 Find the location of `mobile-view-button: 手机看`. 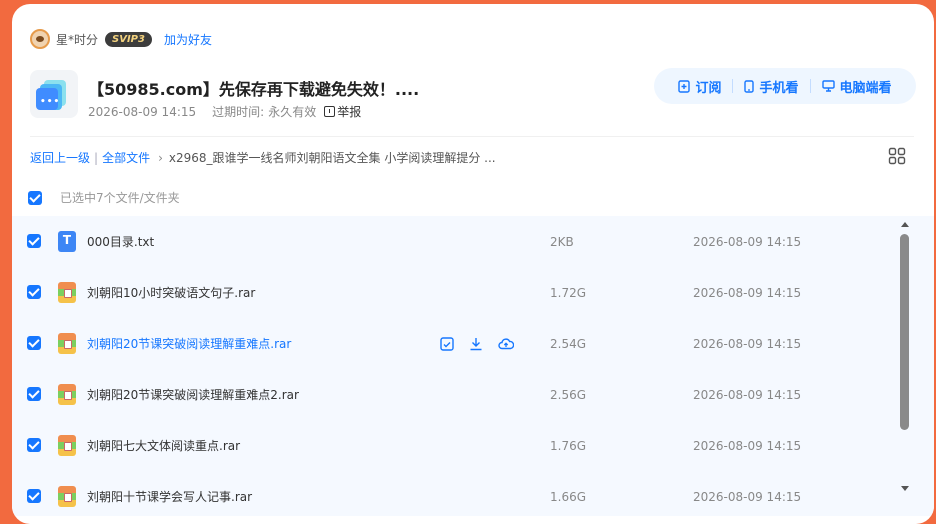

mobile-view-button: 手机看 is located at coordinates (771, 86).